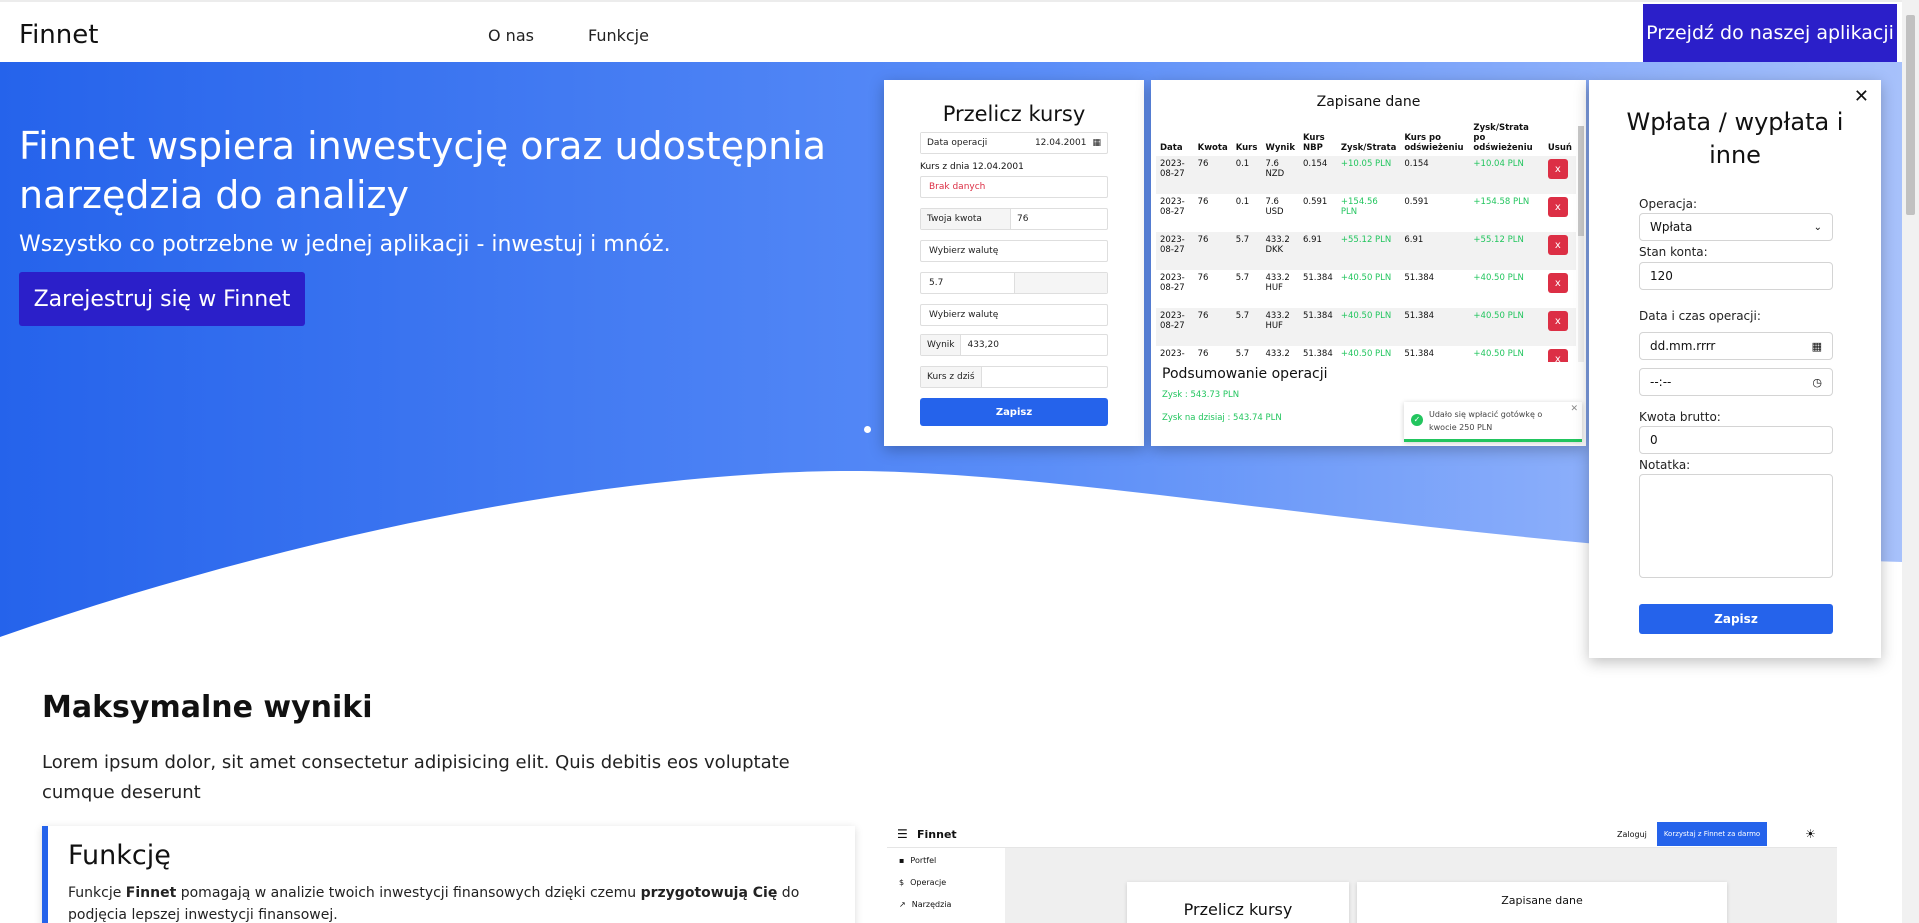 This screenshot has width=1919, height=923. What do you see at coordinates (1014, 412) in the screenshot?
I see `calc-save-button: Zapisz` at bounding box center [1014, 412].